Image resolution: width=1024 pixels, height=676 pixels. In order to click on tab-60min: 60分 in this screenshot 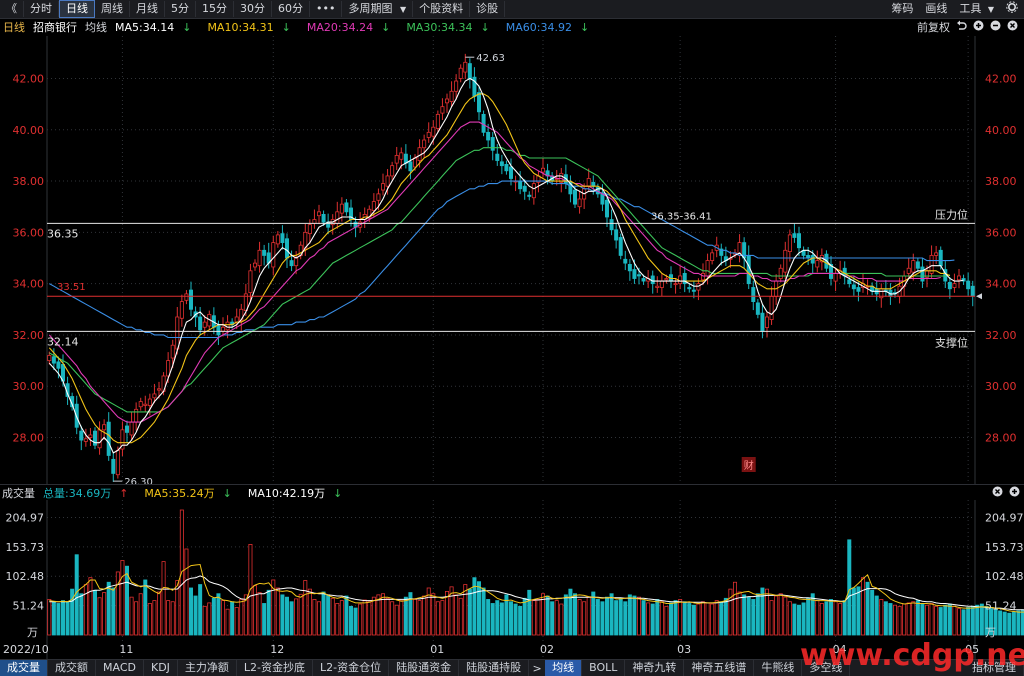, I will do `click(291, 9)`.